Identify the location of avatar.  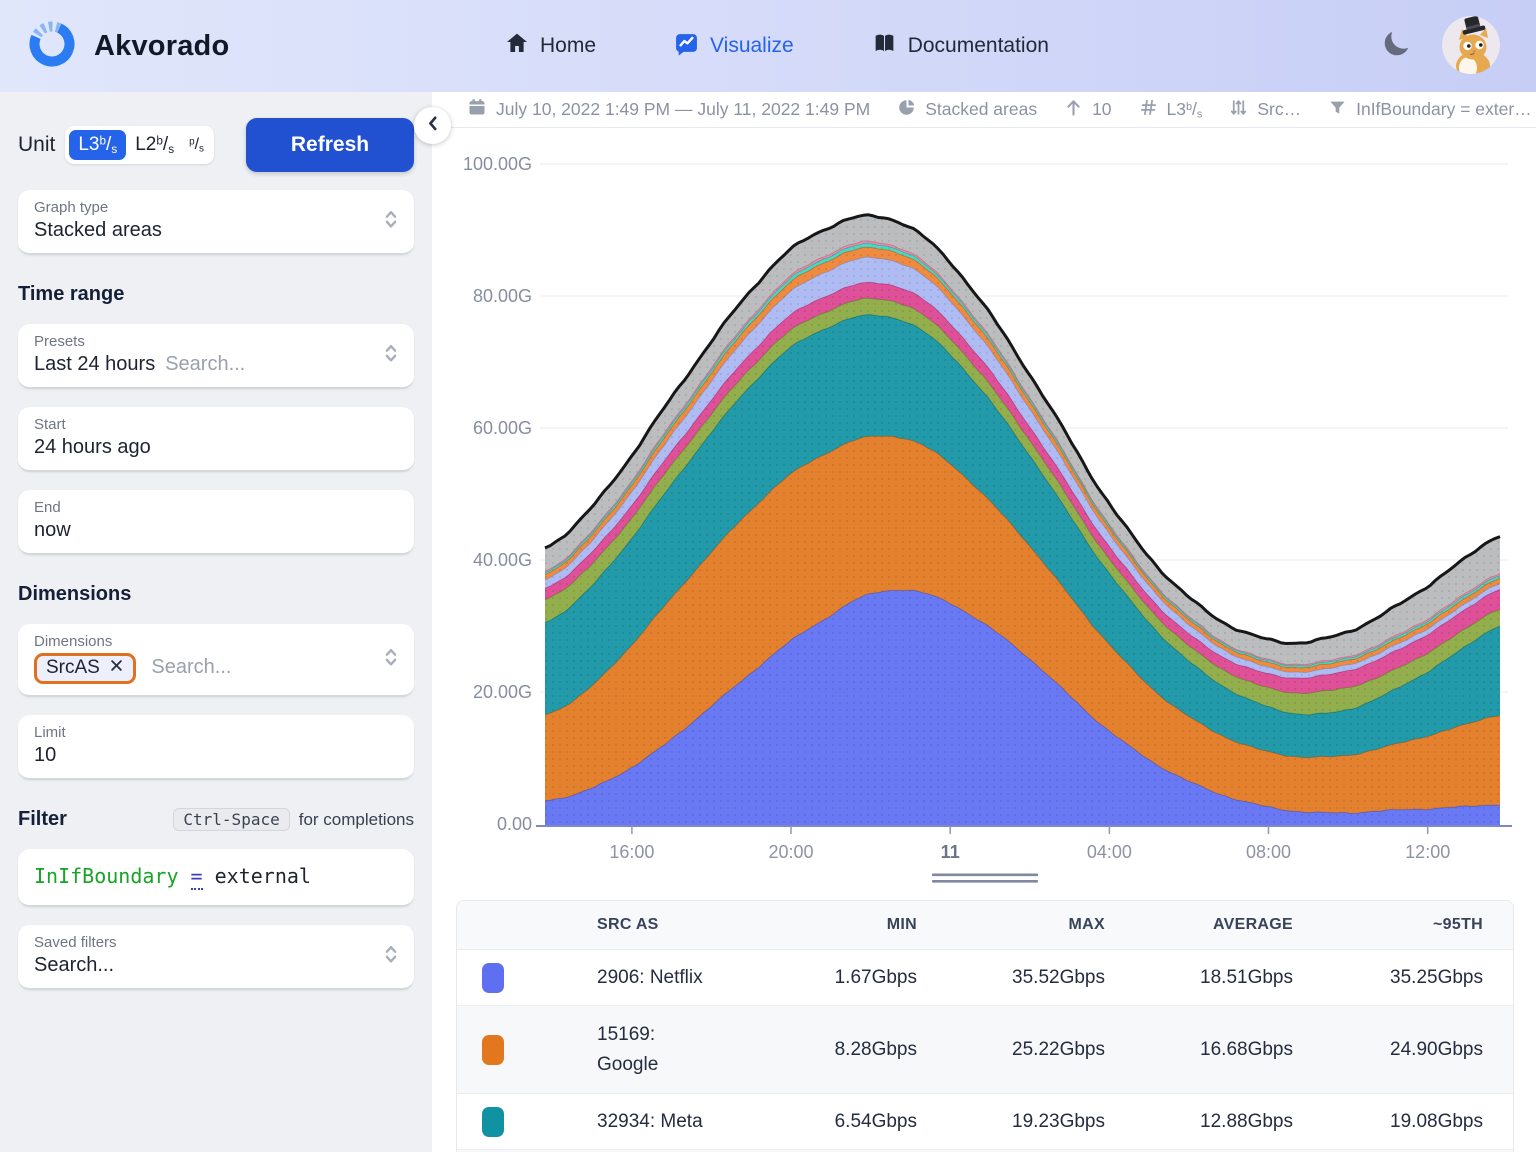
(1471, 45).